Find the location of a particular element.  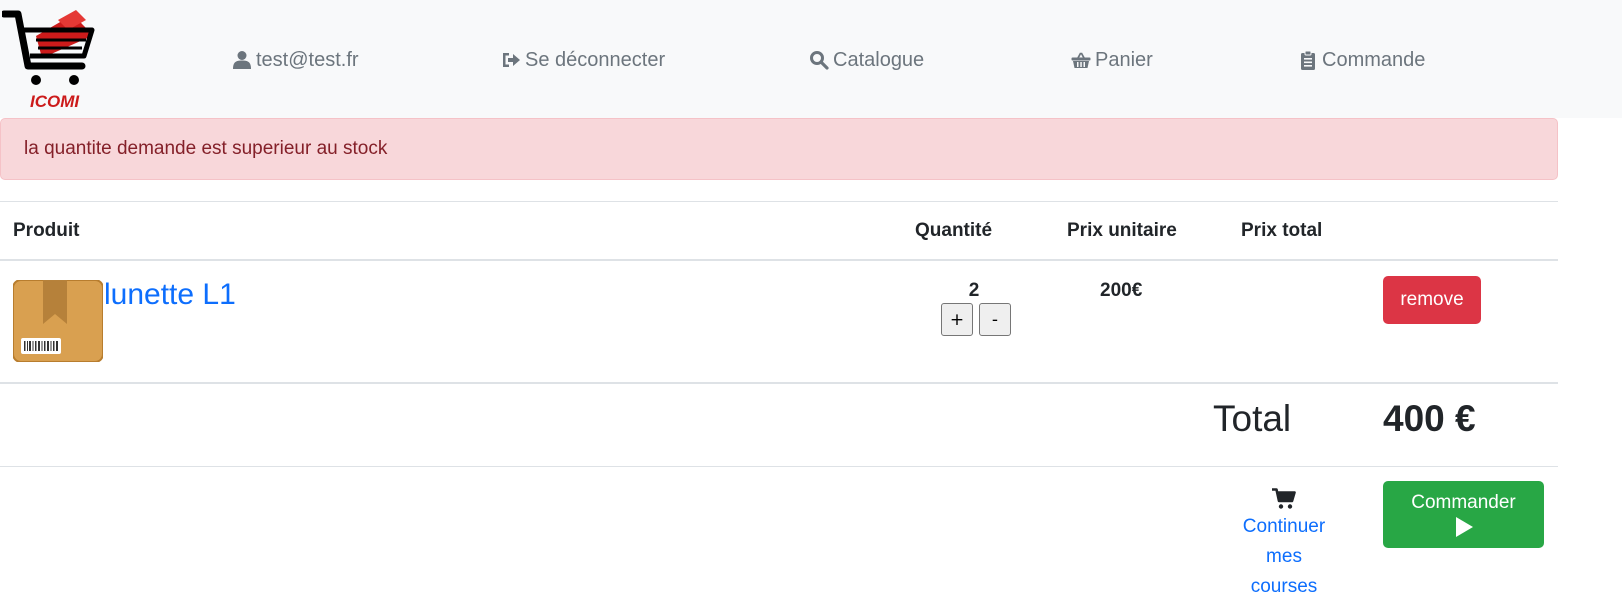

quantity-value: 2 is located at coordinates (974, 290).